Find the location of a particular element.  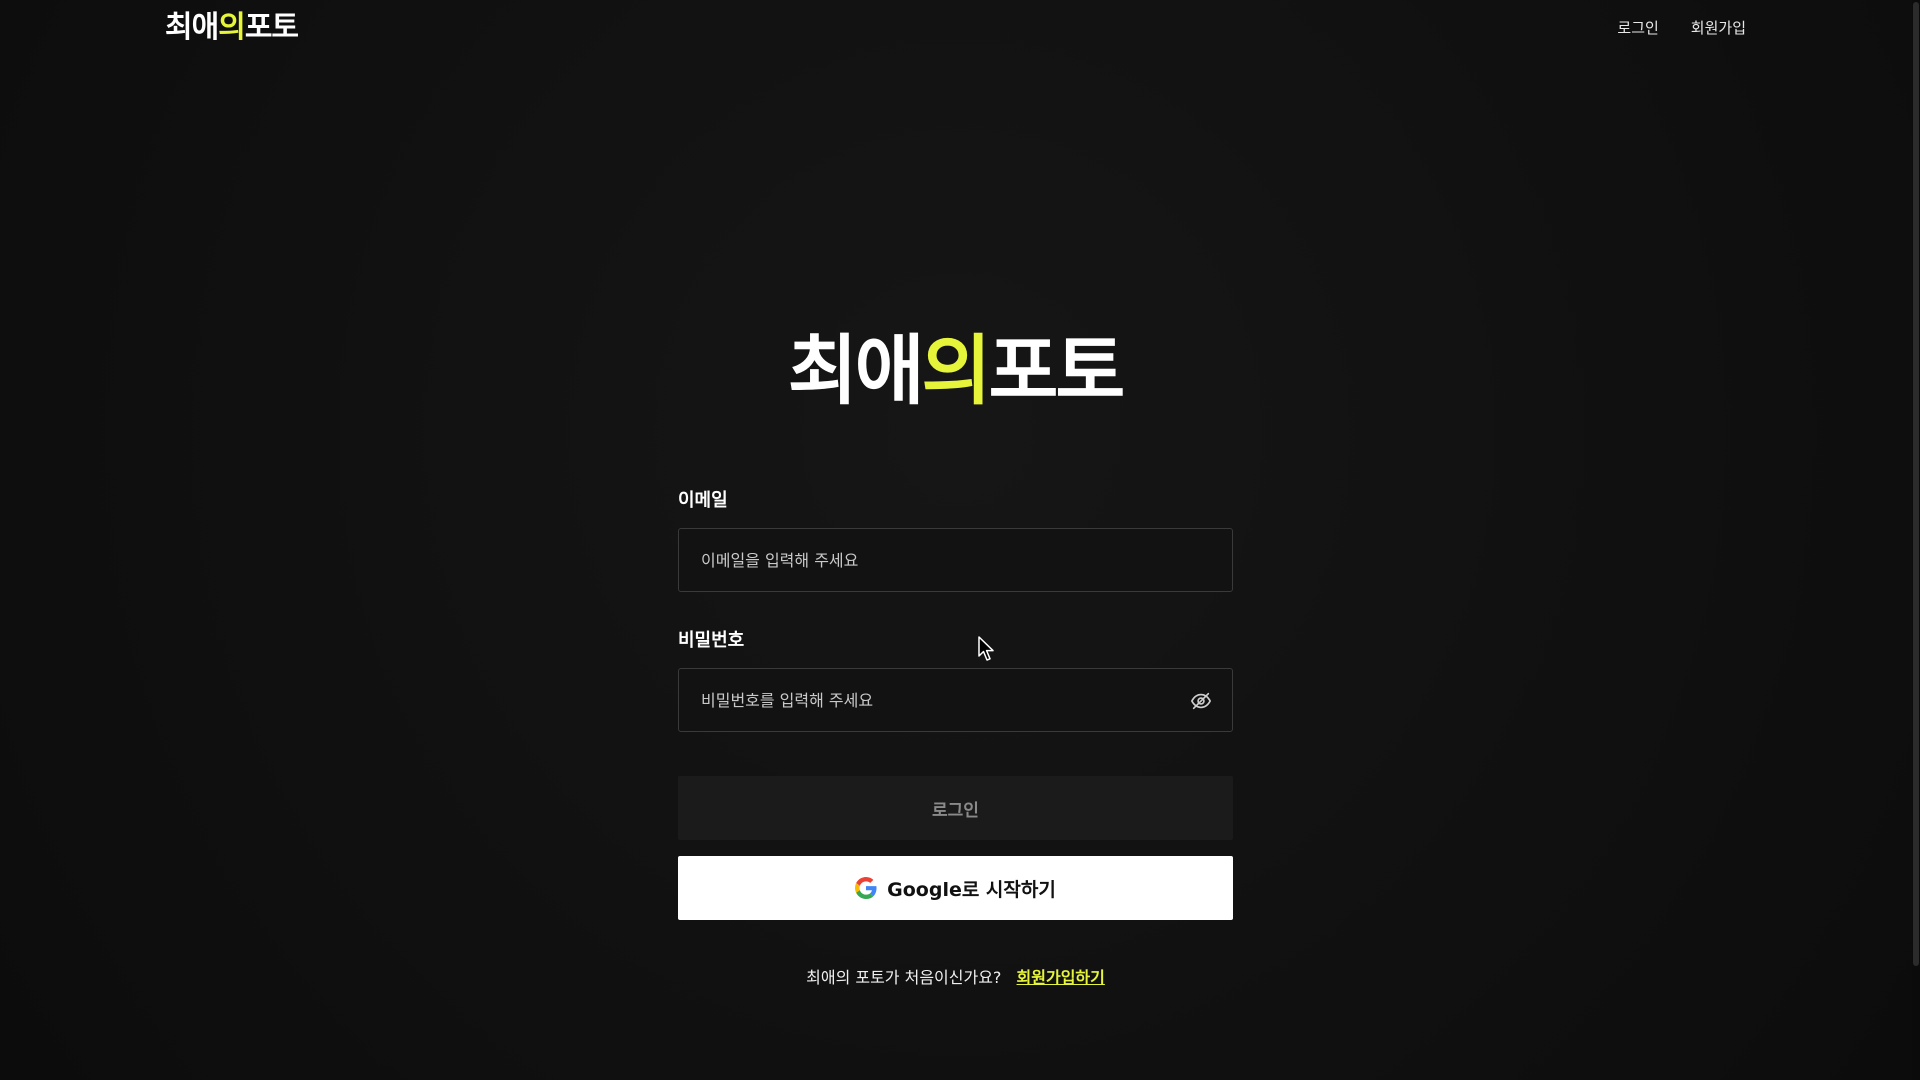

page-scrollbar is located at coordinates (1916, 540).